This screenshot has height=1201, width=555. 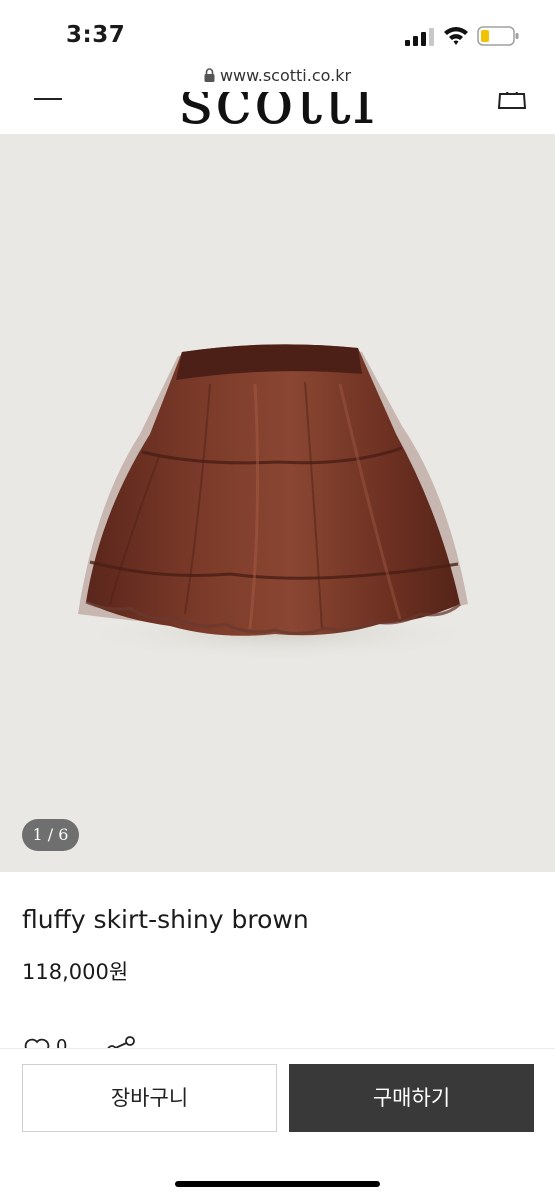 What do you see at coordinates (411, 1098) in the screenshot?
I see `buy-now-button: 구매하기` at bounding box center [411, 1098].